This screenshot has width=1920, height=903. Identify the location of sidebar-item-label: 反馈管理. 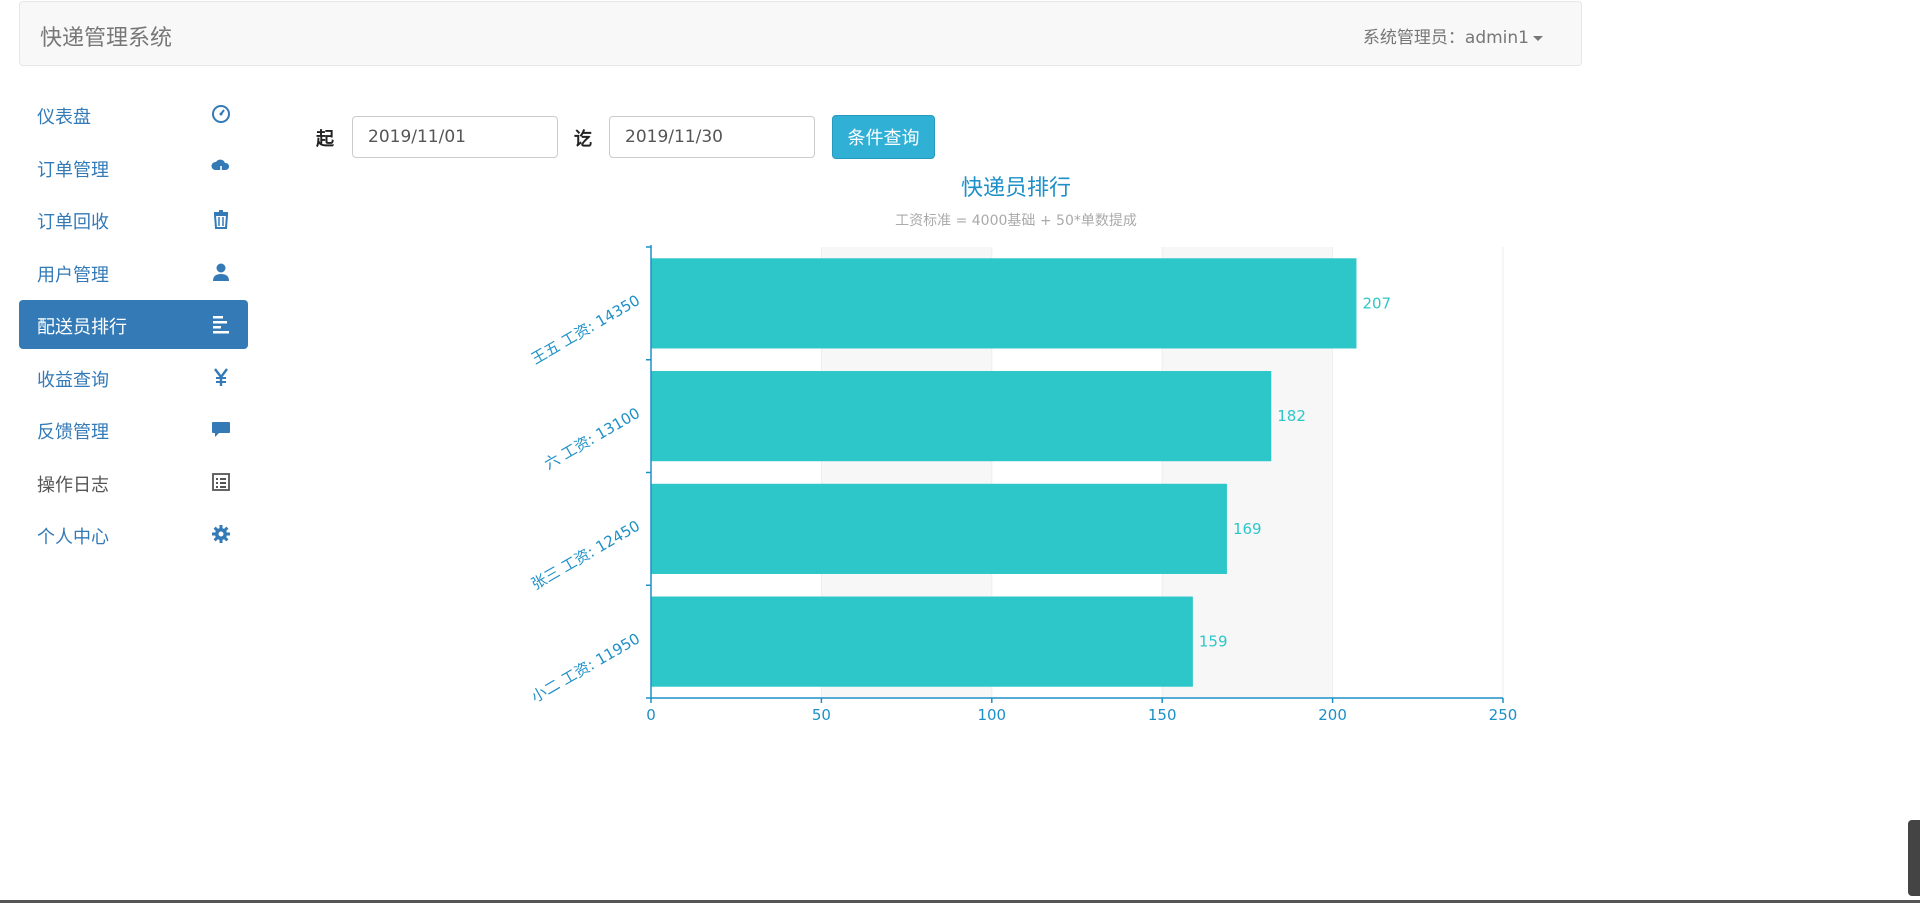
(73, 432).